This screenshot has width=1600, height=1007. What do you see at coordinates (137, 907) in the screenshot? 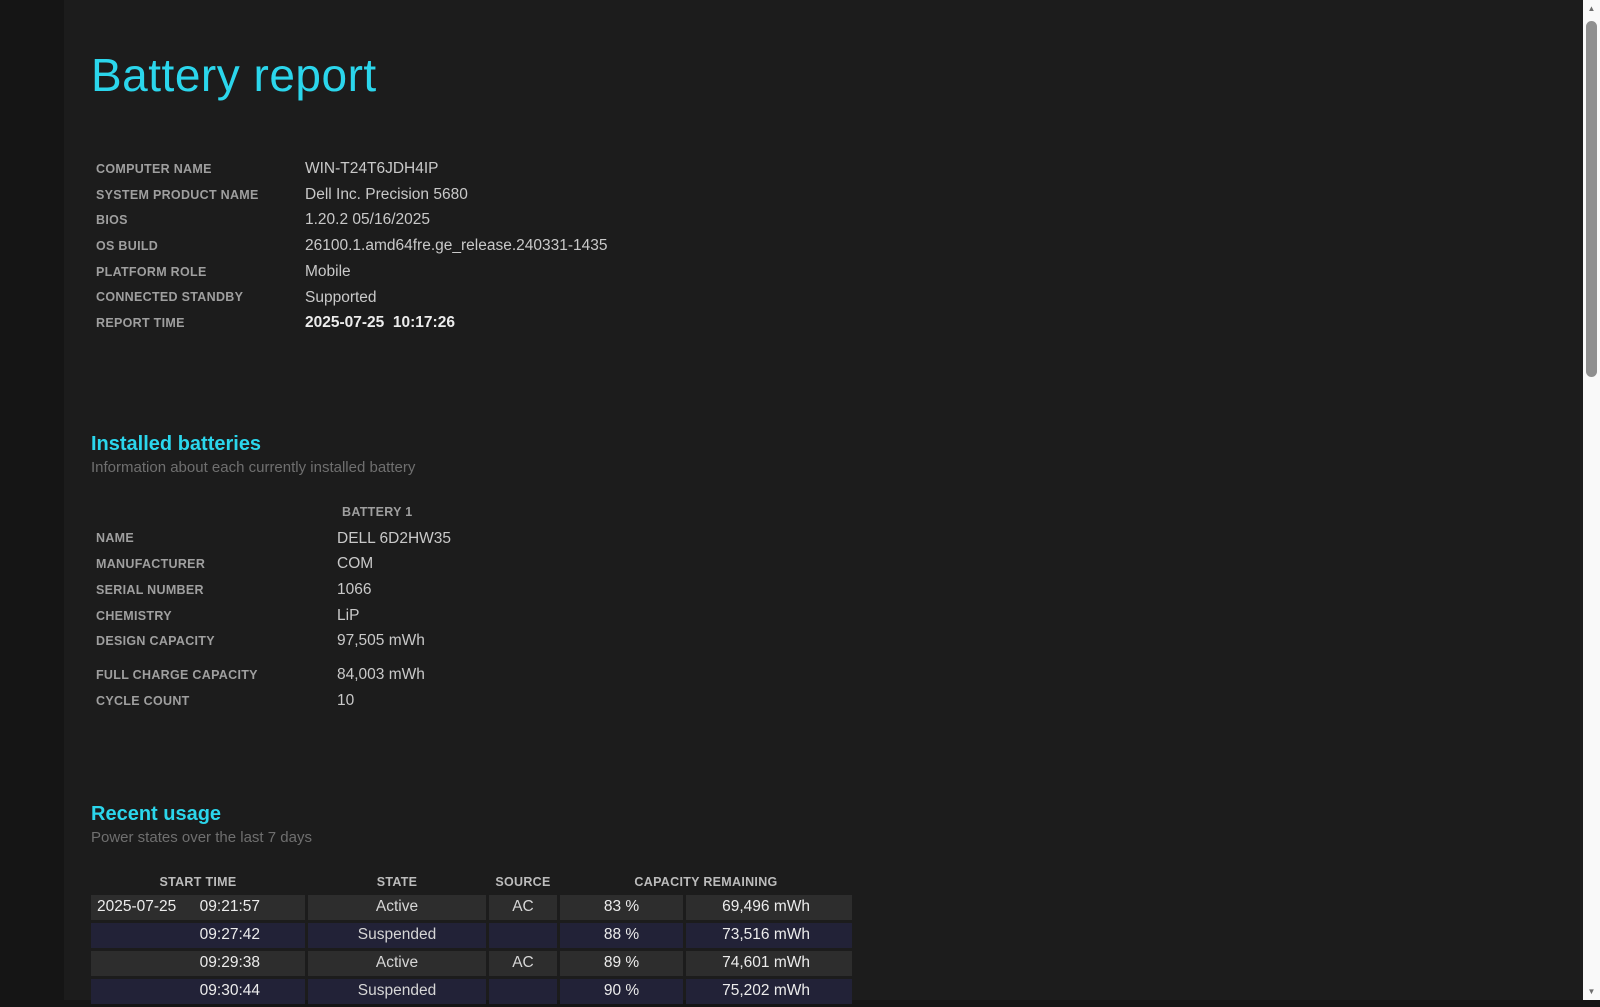
I see `start-date: 2025-07-25` at bounding box center [137, 907].